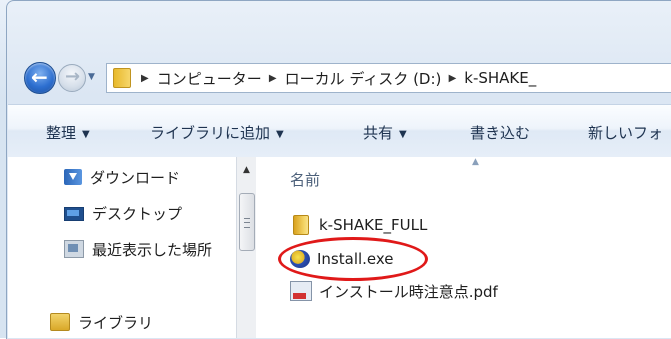 The image size is (671, 339). I want to click on scroll-up-icon: ▲, so click(246, 170).